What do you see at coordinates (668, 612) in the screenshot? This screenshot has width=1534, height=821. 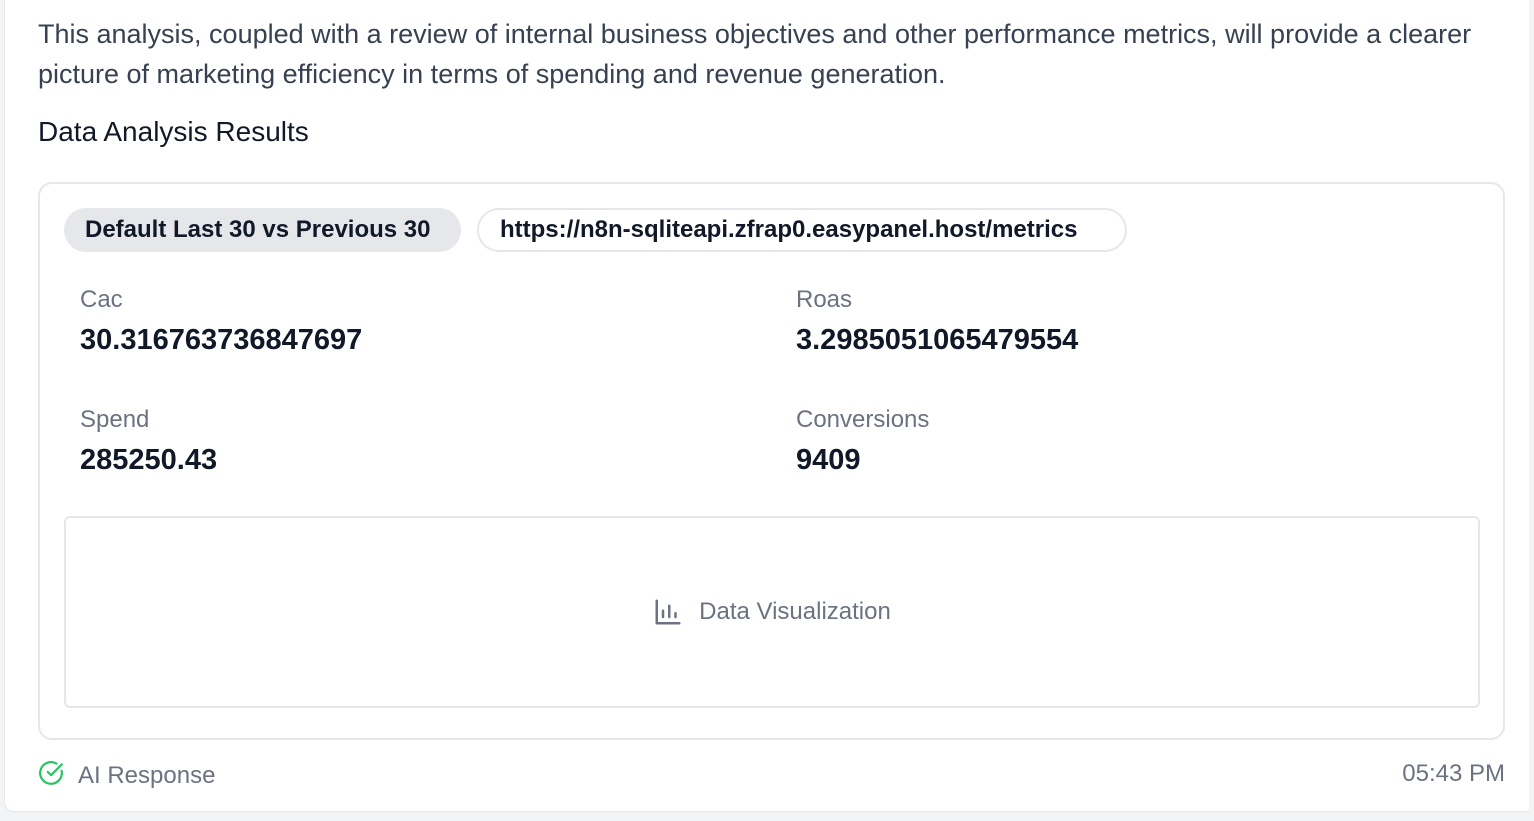 I see `bar-chart-icon` at bounding box center [668, 612].